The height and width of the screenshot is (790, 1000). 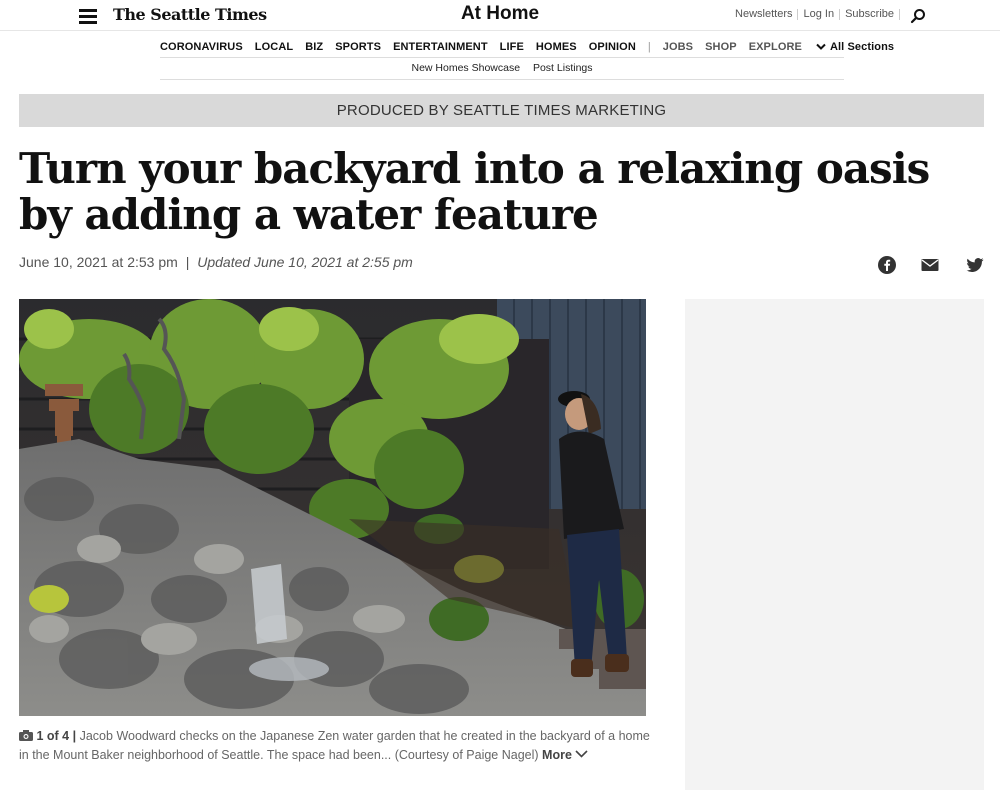 What do you see at coordinates (201, 47) in the screenshot?
I see `nav-item-coronavirus: CORONAVIRUS` at bounding box center [201, 47].